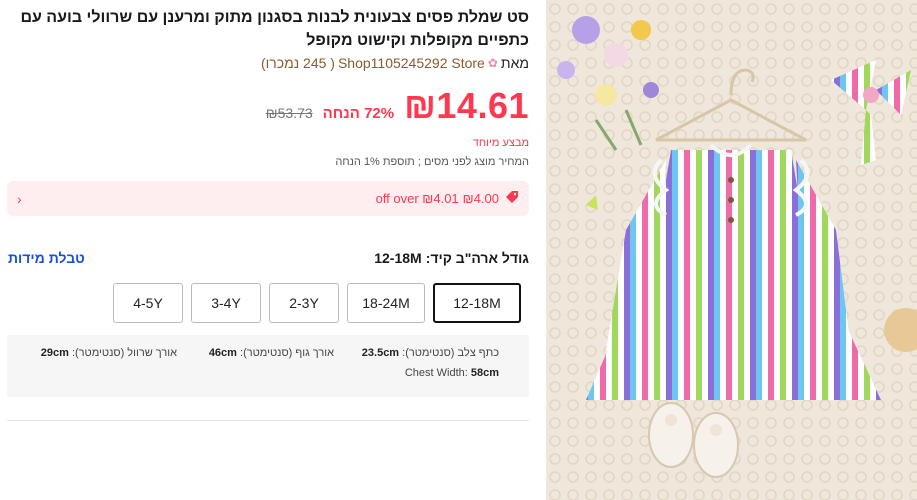 The height and width of the screenshot is (500, 917). I want to click on sleeve-length-measure: אורך שרוול (סנטימטר): 29cm, so click(109, 353).